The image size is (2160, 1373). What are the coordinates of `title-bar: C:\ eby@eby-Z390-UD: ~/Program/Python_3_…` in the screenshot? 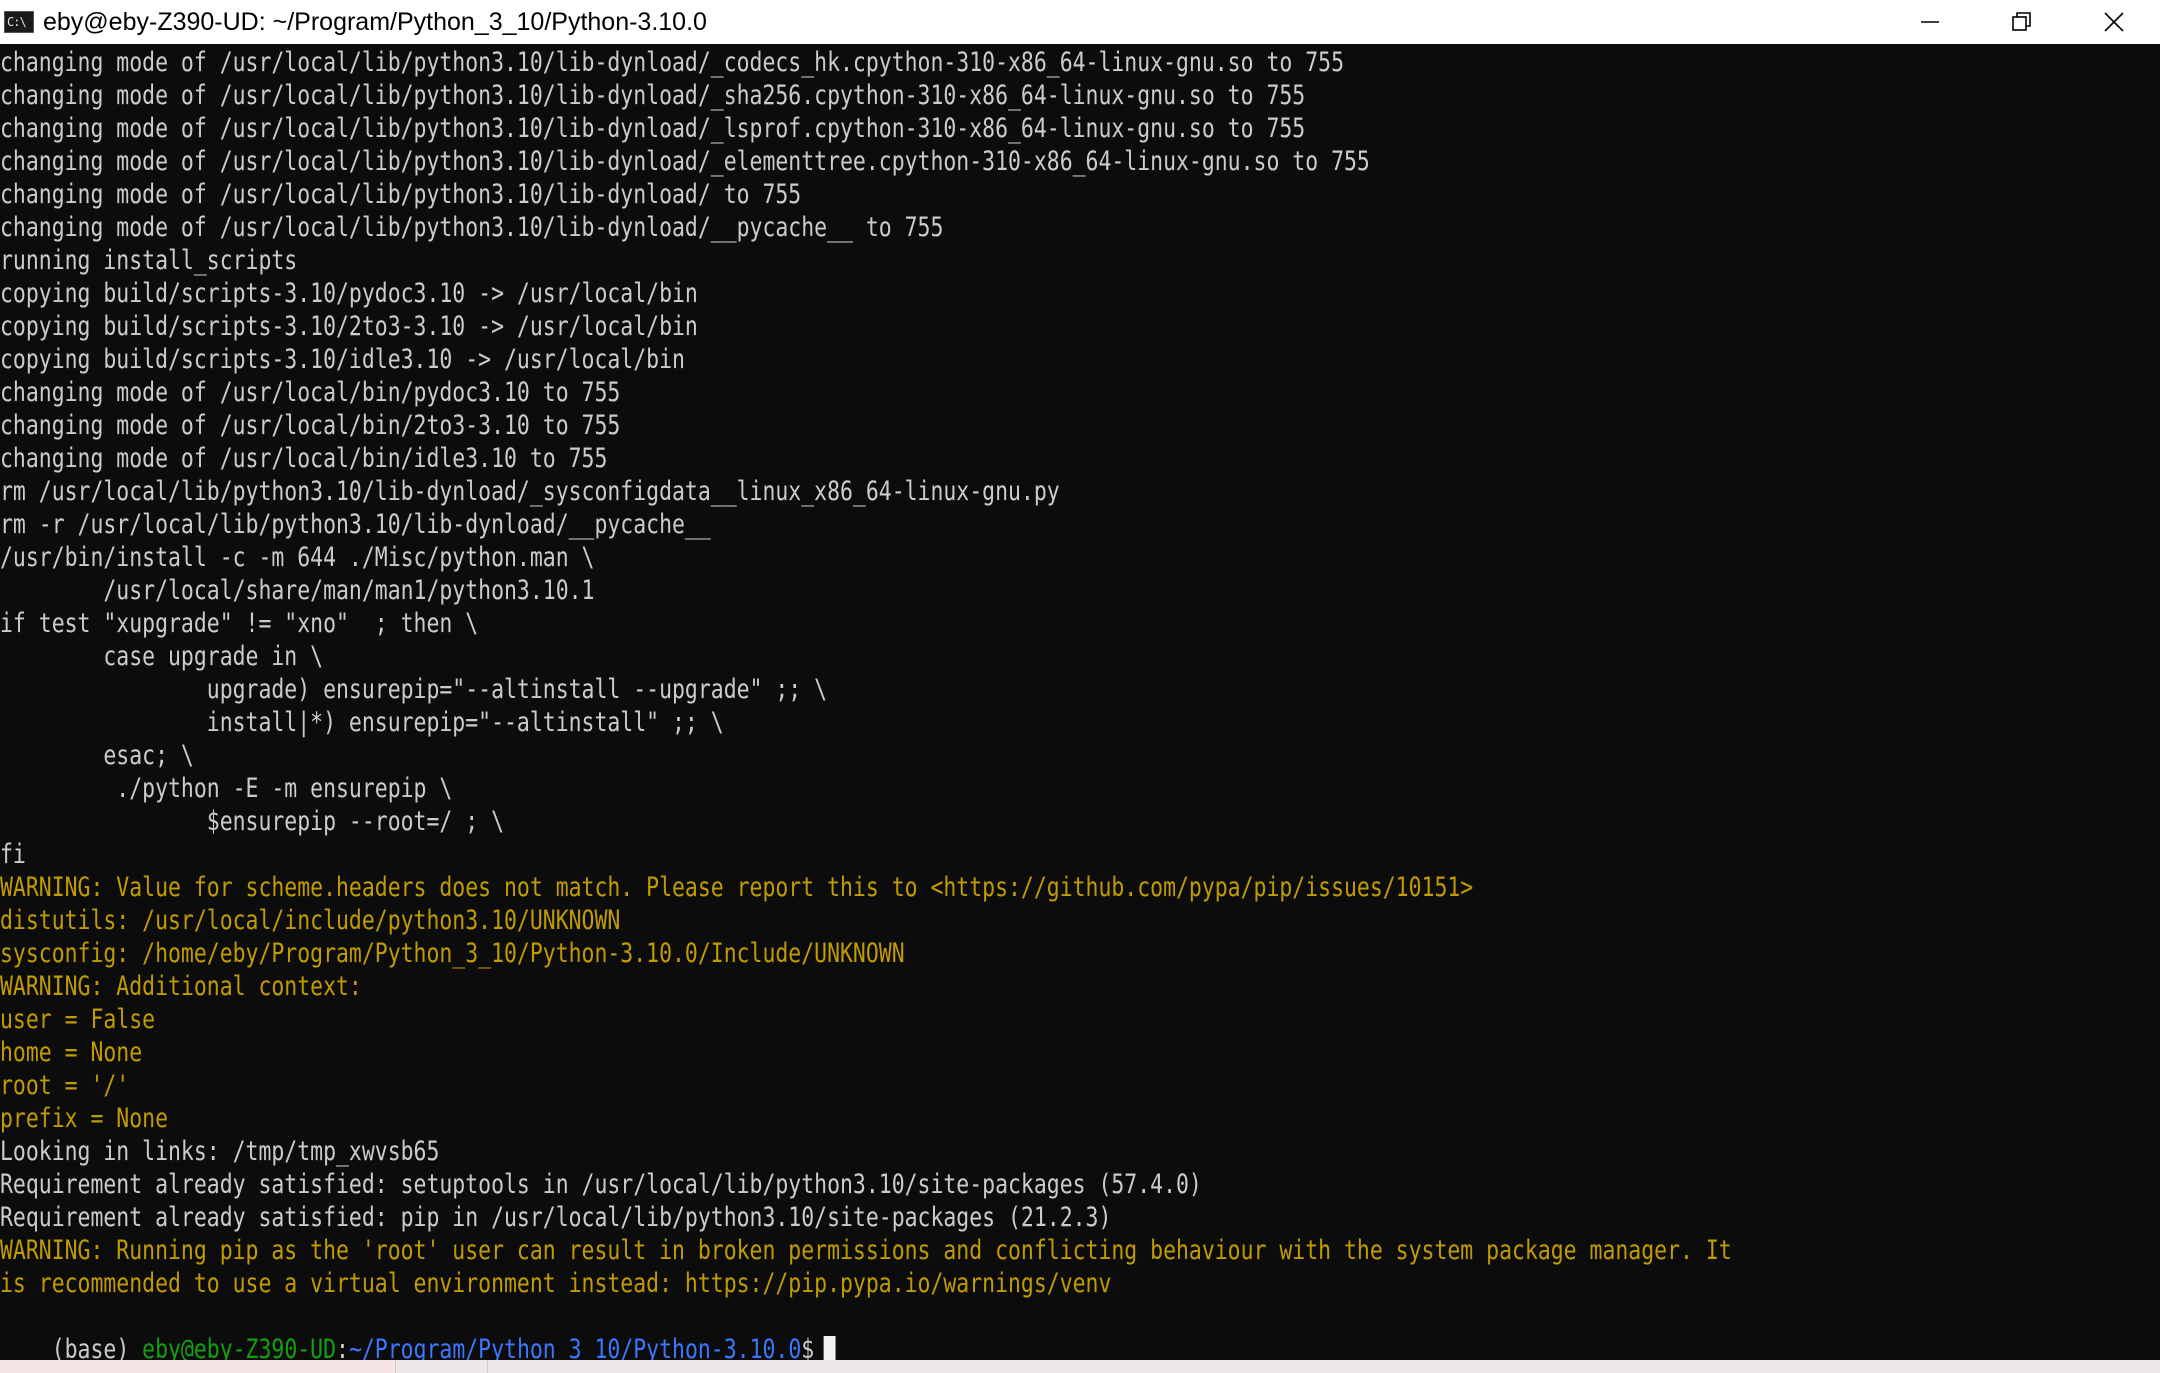 It's located at (1080, 22).